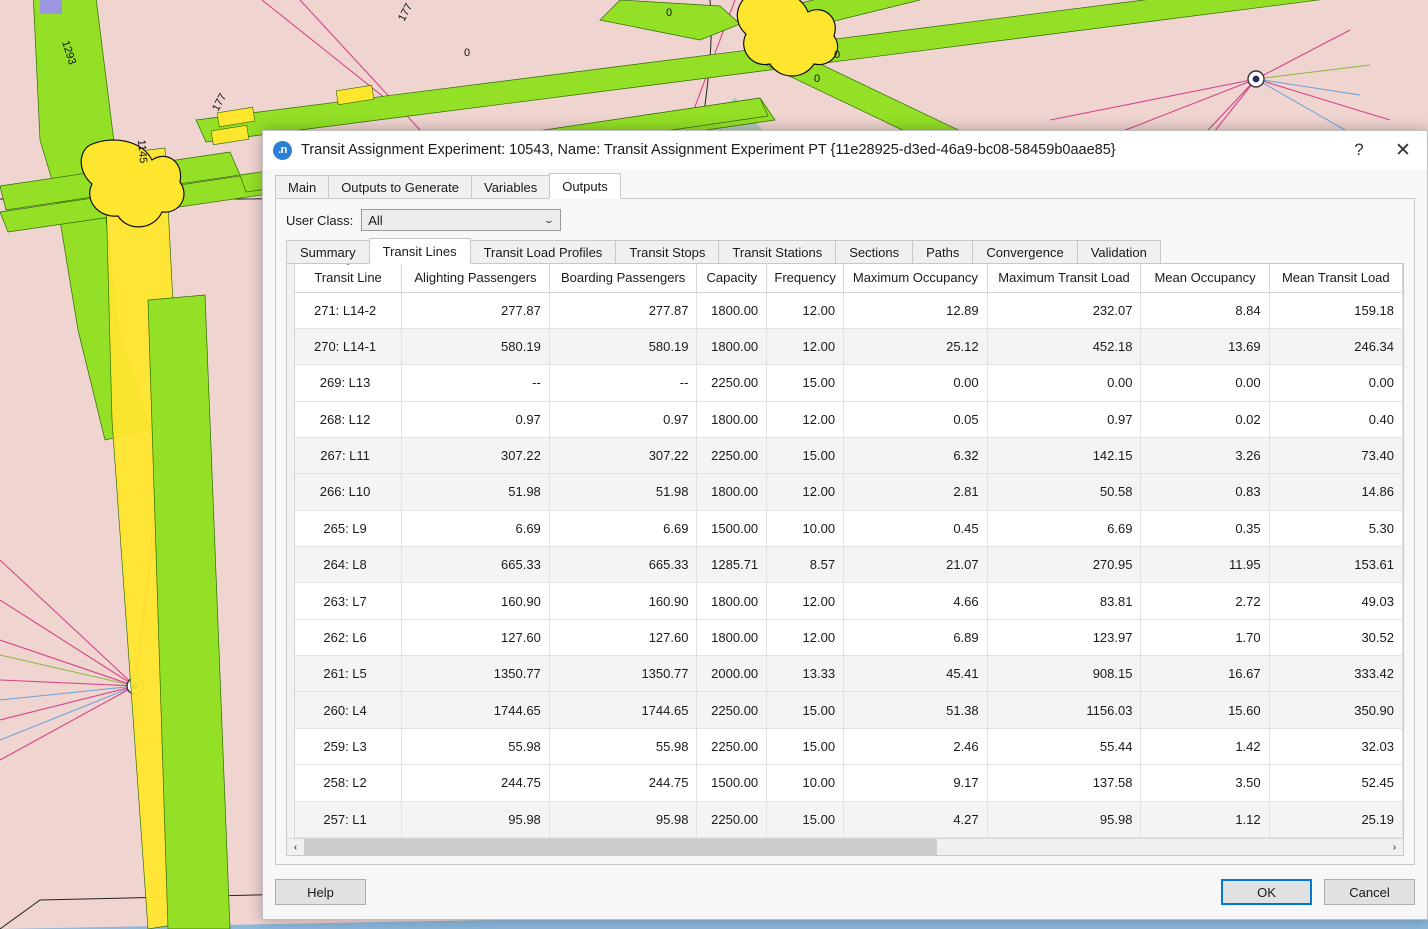 The image size is (1428, 929). I want to click on cell-value: 0.83, so click(1205, 492).